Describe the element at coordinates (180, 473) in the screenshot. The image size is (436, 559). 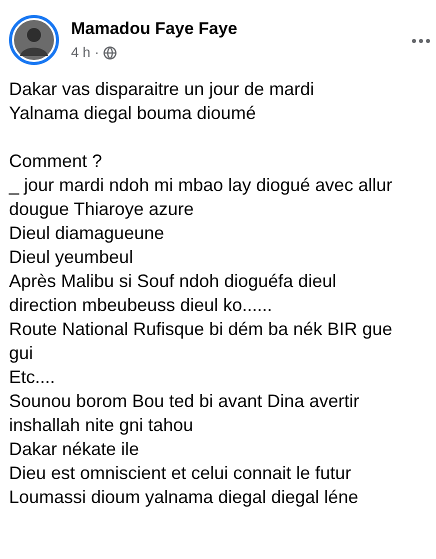
I see `post-text-line: Dieu est omniscient et celui connait le futur` at that location.